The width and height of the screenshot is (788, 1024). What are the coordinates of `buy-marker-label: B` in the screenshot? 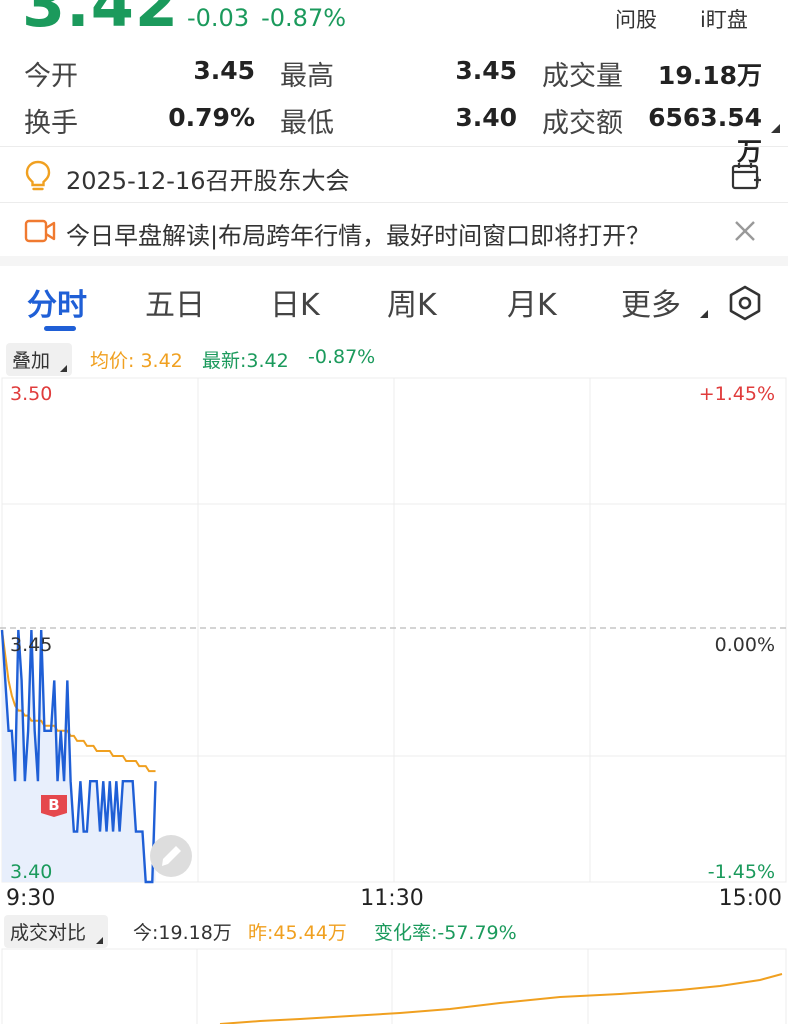 It's located at (53, 805).